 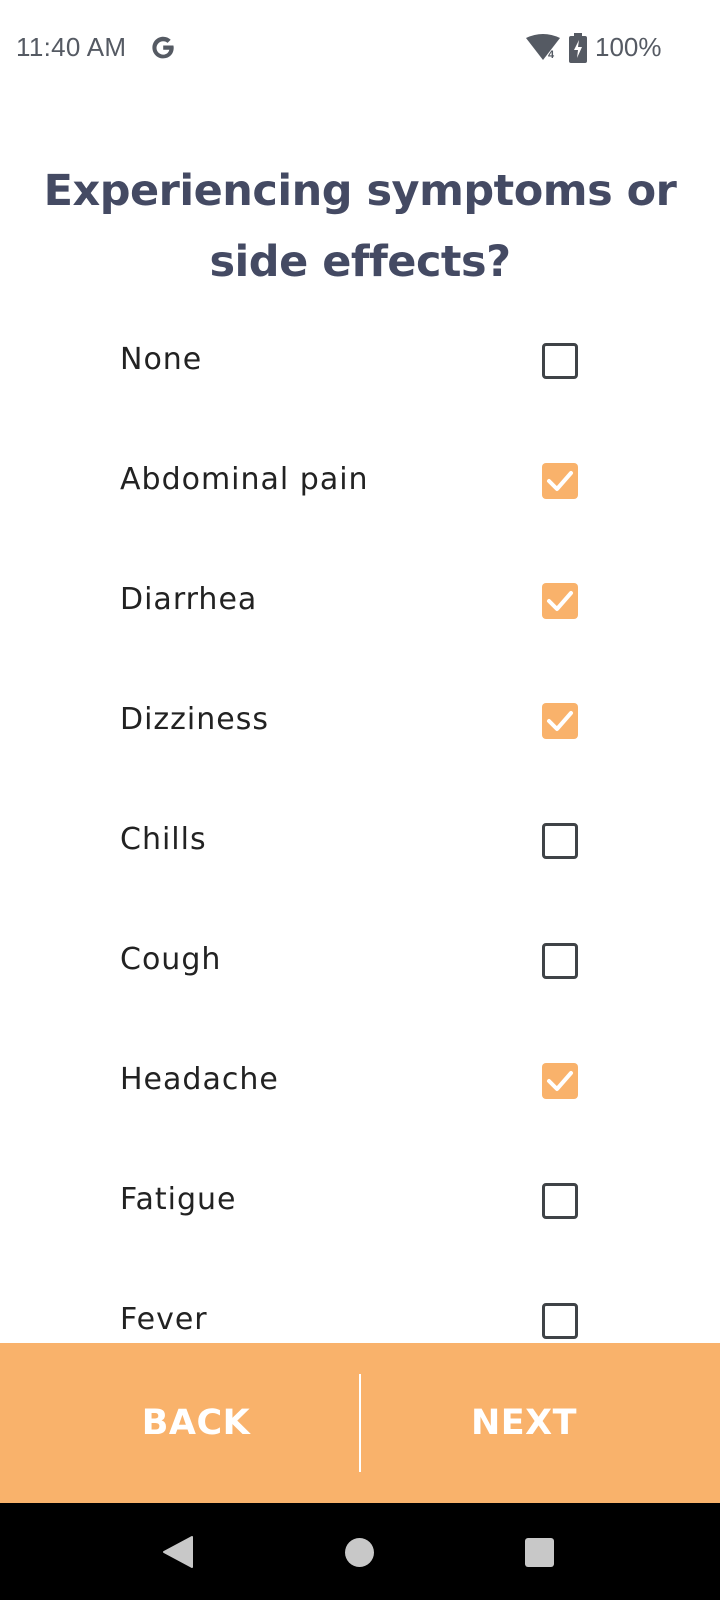 I want to click on symptom-label: Fatigue, so click(x=178, y=1199).